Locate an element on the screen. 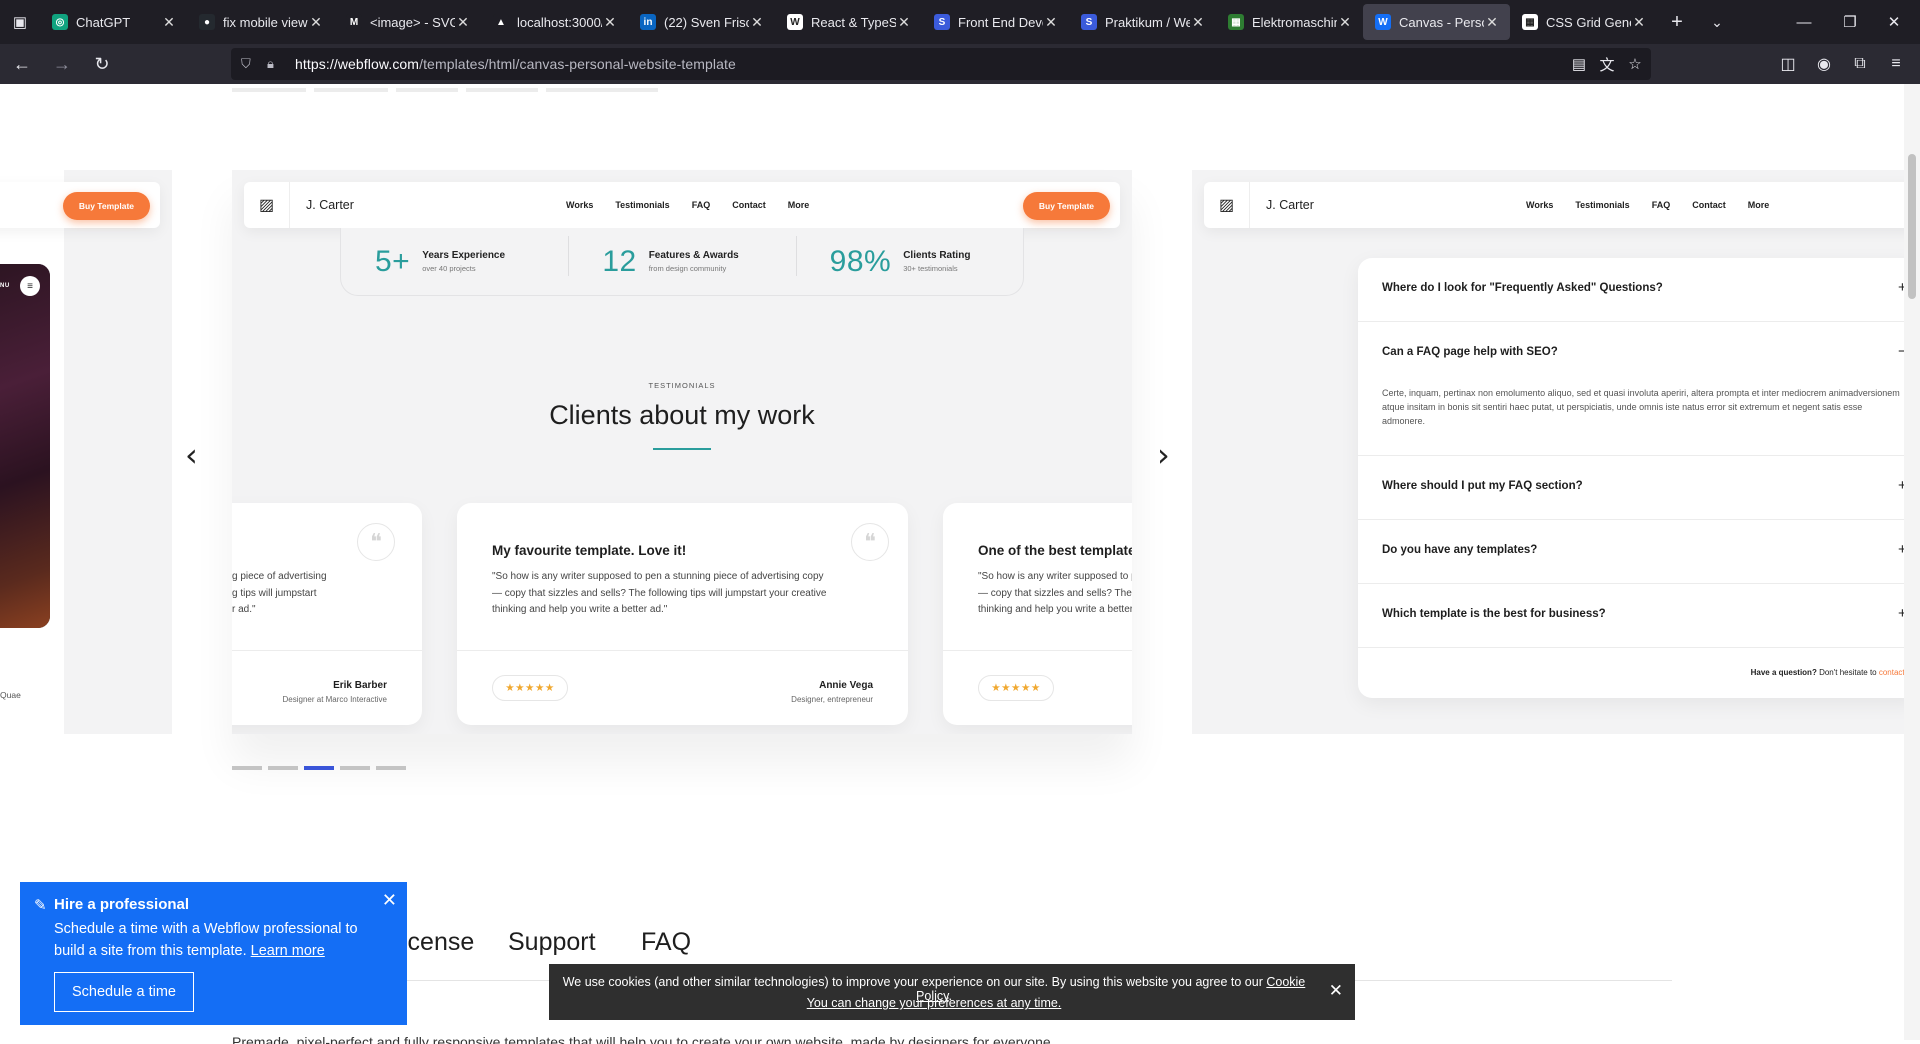 The width and height of the screenshot is (1920, 1044). browser-tab: M <image> - SVG: ✕ is located at coordinates (407, 22).